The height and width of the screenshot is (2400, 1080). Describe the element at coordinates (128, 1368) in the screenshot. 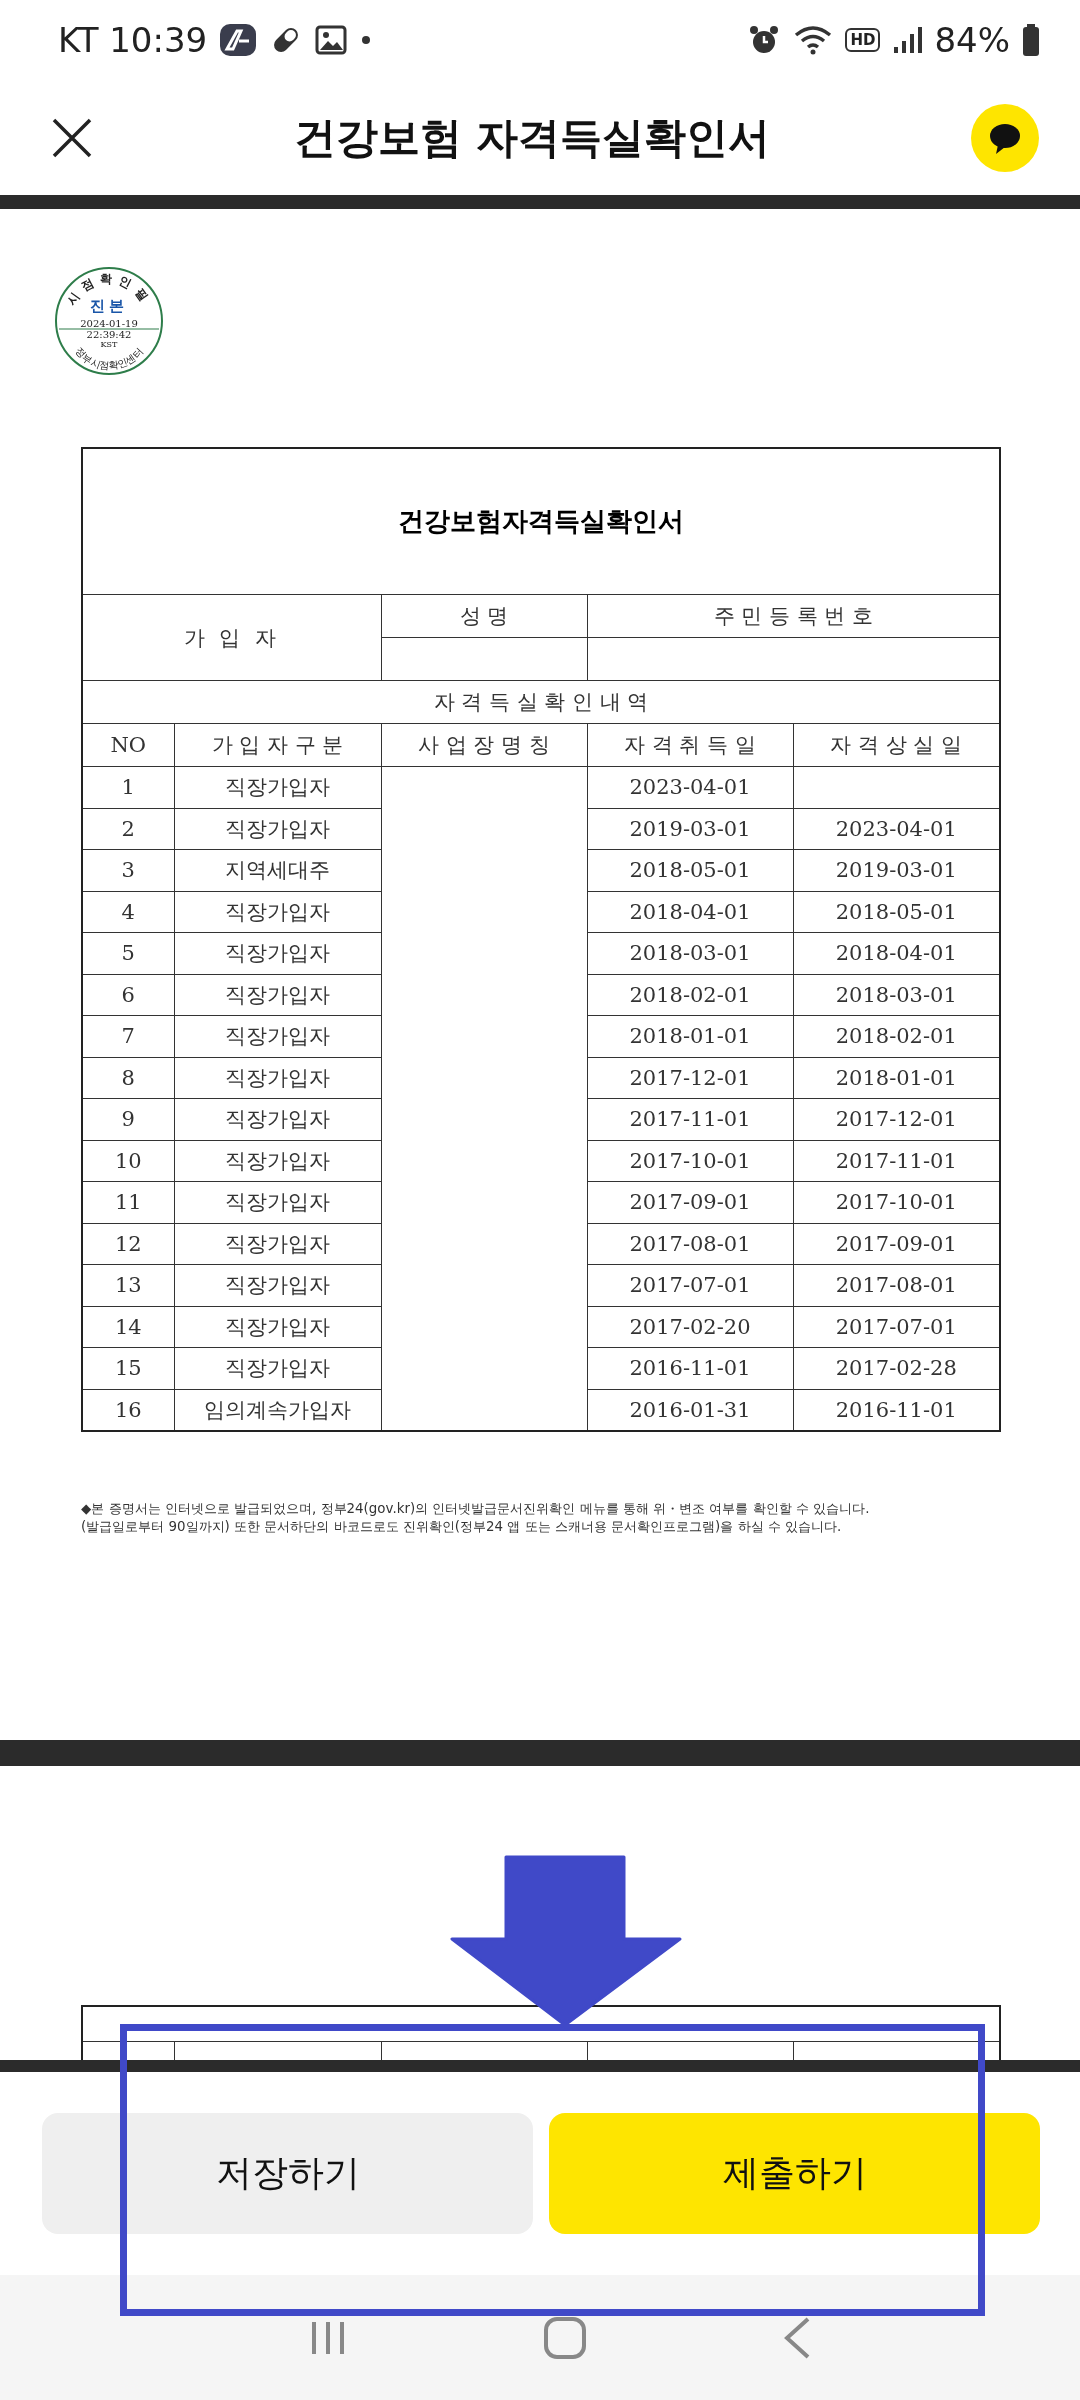

I see `table-cell: 15` at that location.